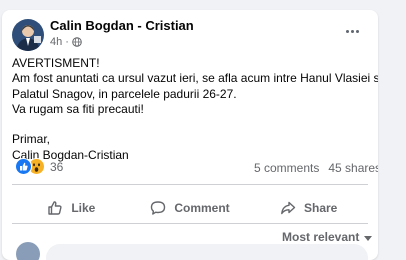 Image resolution: width=406 pixels, height=260 pixels. I want to click on author-name: Calin Bogdan - Cristian, so click(122, 25).